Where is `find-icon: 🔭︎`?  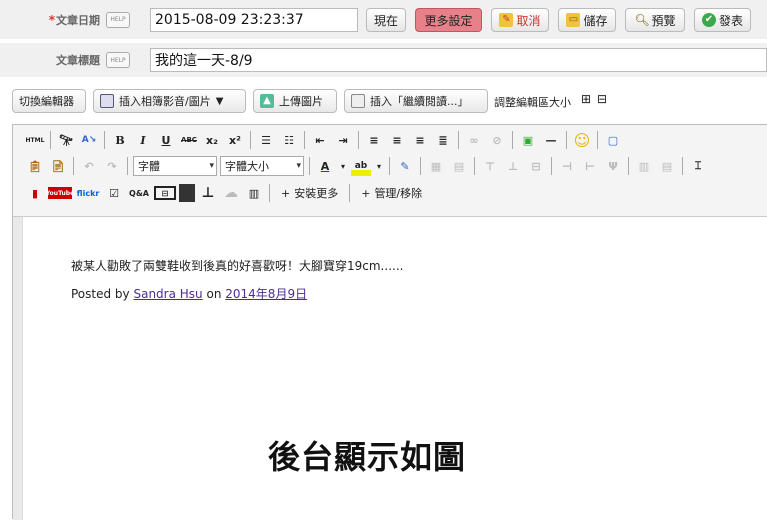 find-icon: 🔭︎ is located at coordinates (66, 140).